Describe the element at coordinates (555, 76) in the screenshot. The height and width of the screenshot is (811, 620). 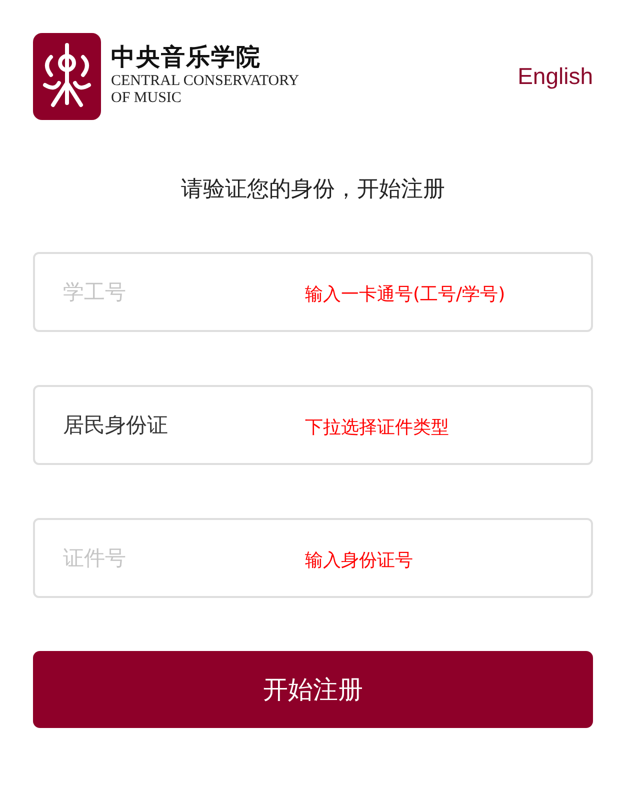
I see `language-link: English` at that location.